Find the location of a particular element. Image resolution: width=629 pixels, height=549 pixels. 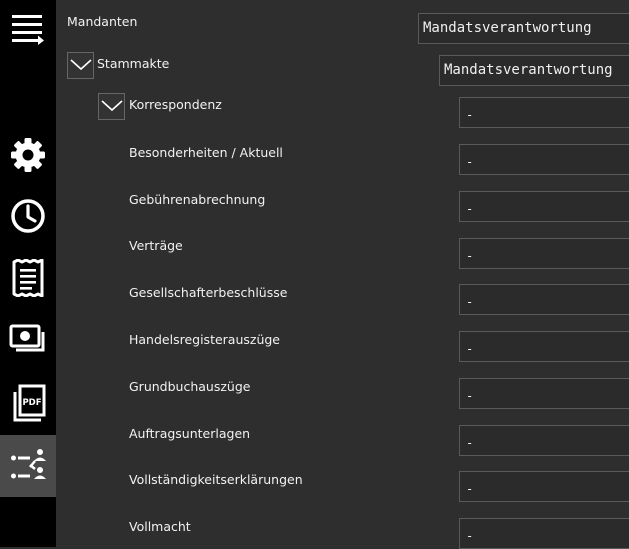

tree-label-vollmacht: Vollmacht is located at coordinates (160, 526).